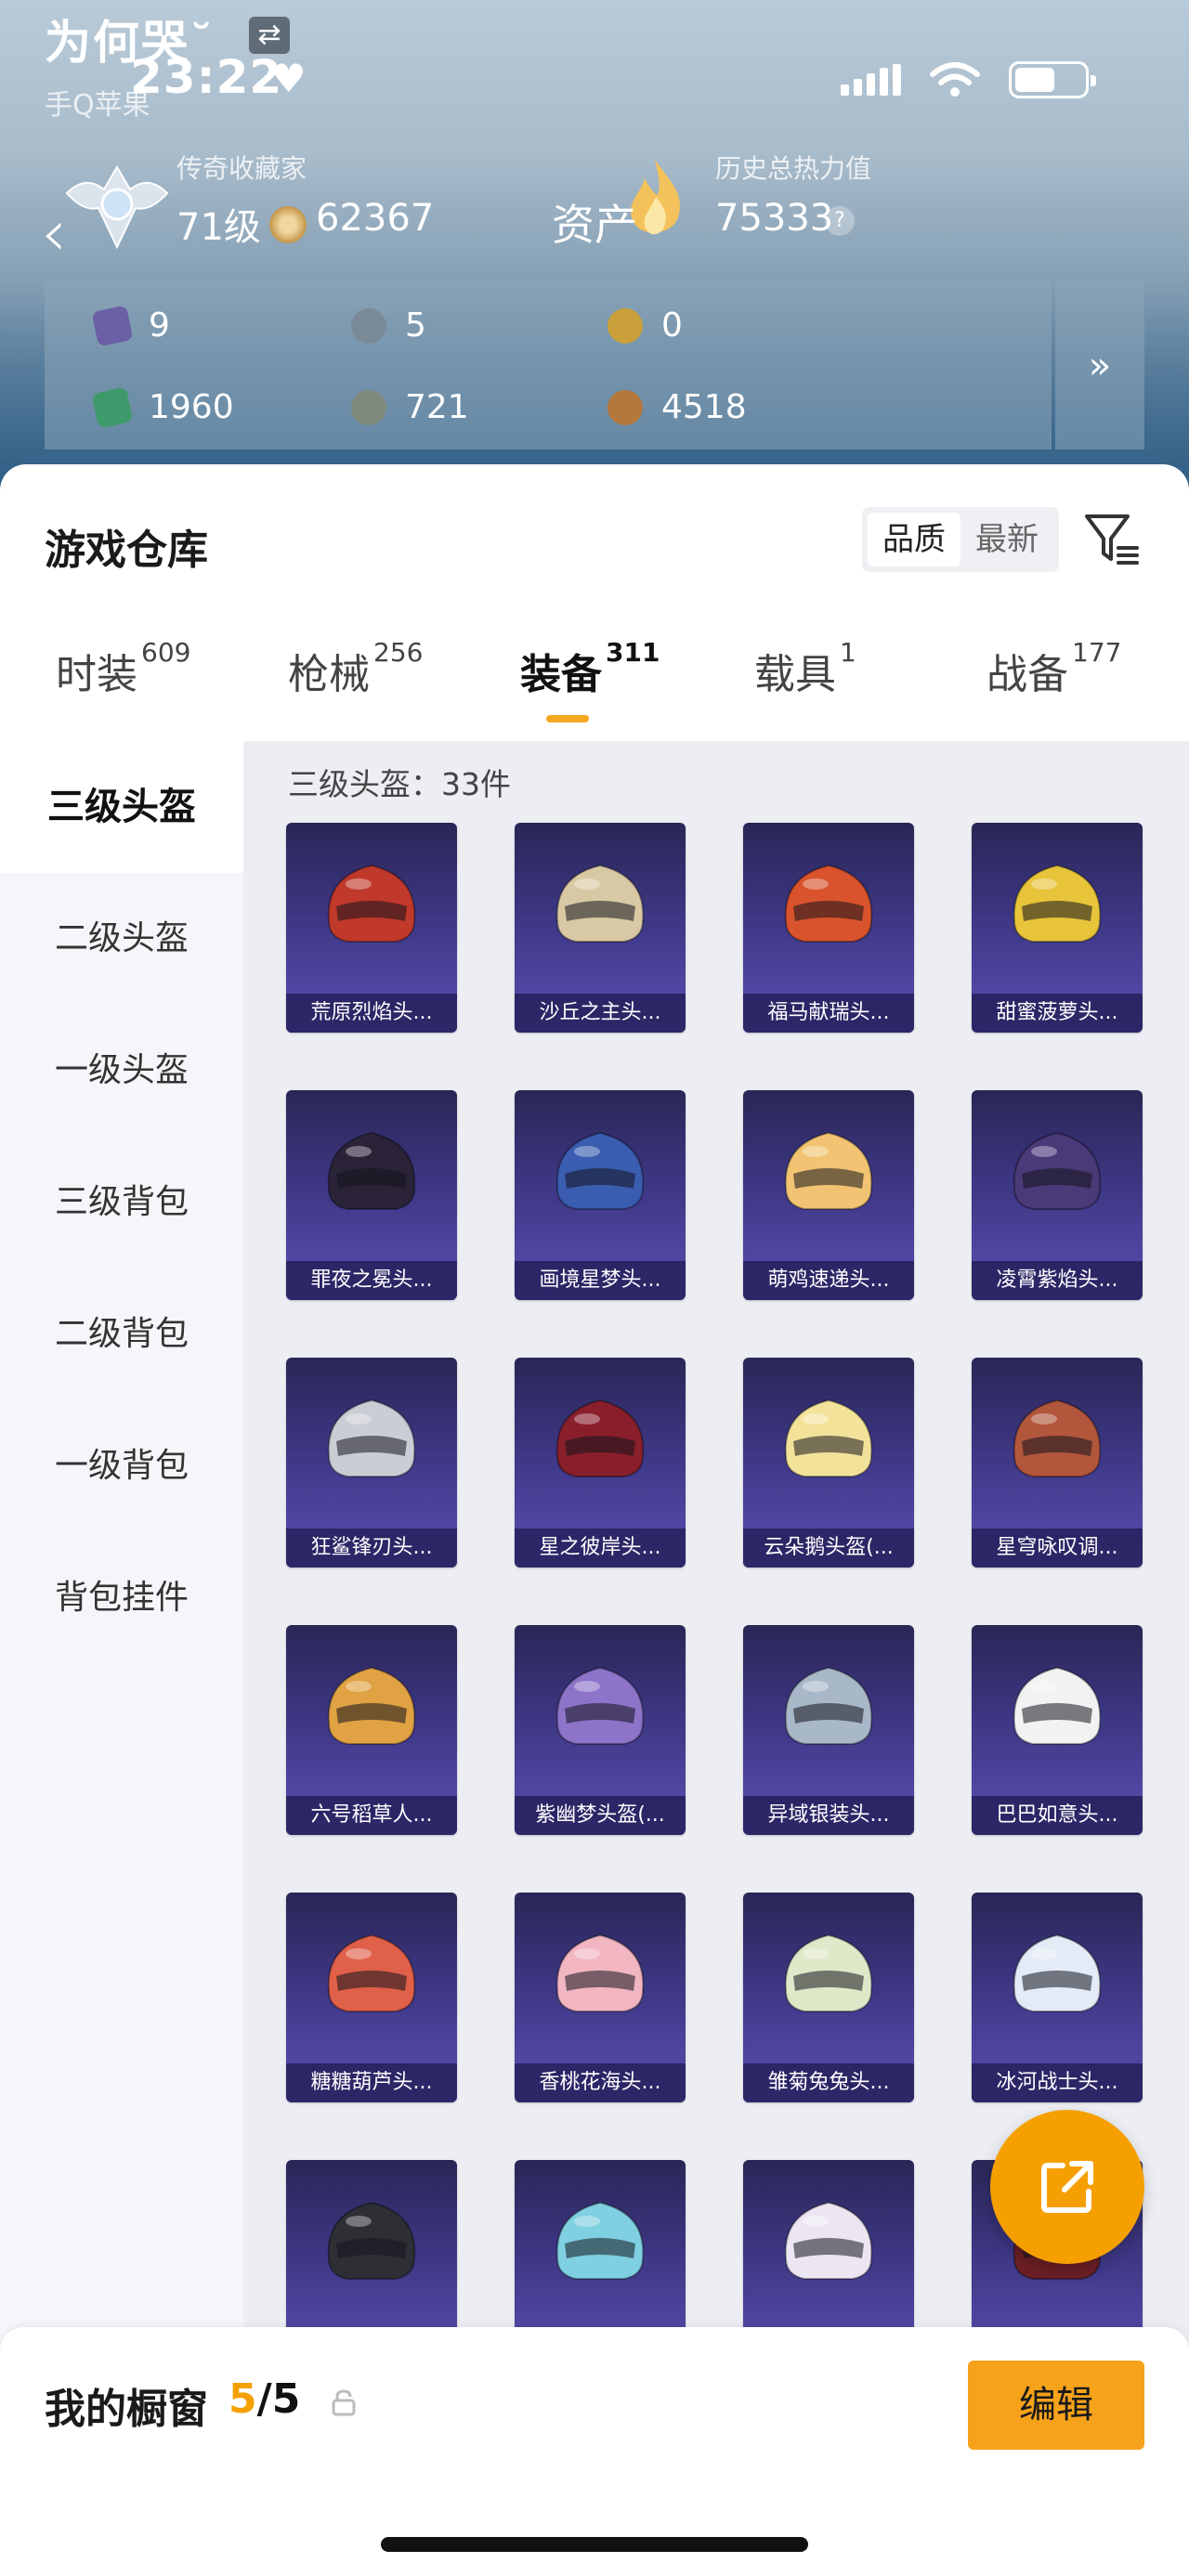 The height and width of the screenshot is (2576, 1189). I want to click on tab-battle-gear: 战备 177, so click(1053, 668).